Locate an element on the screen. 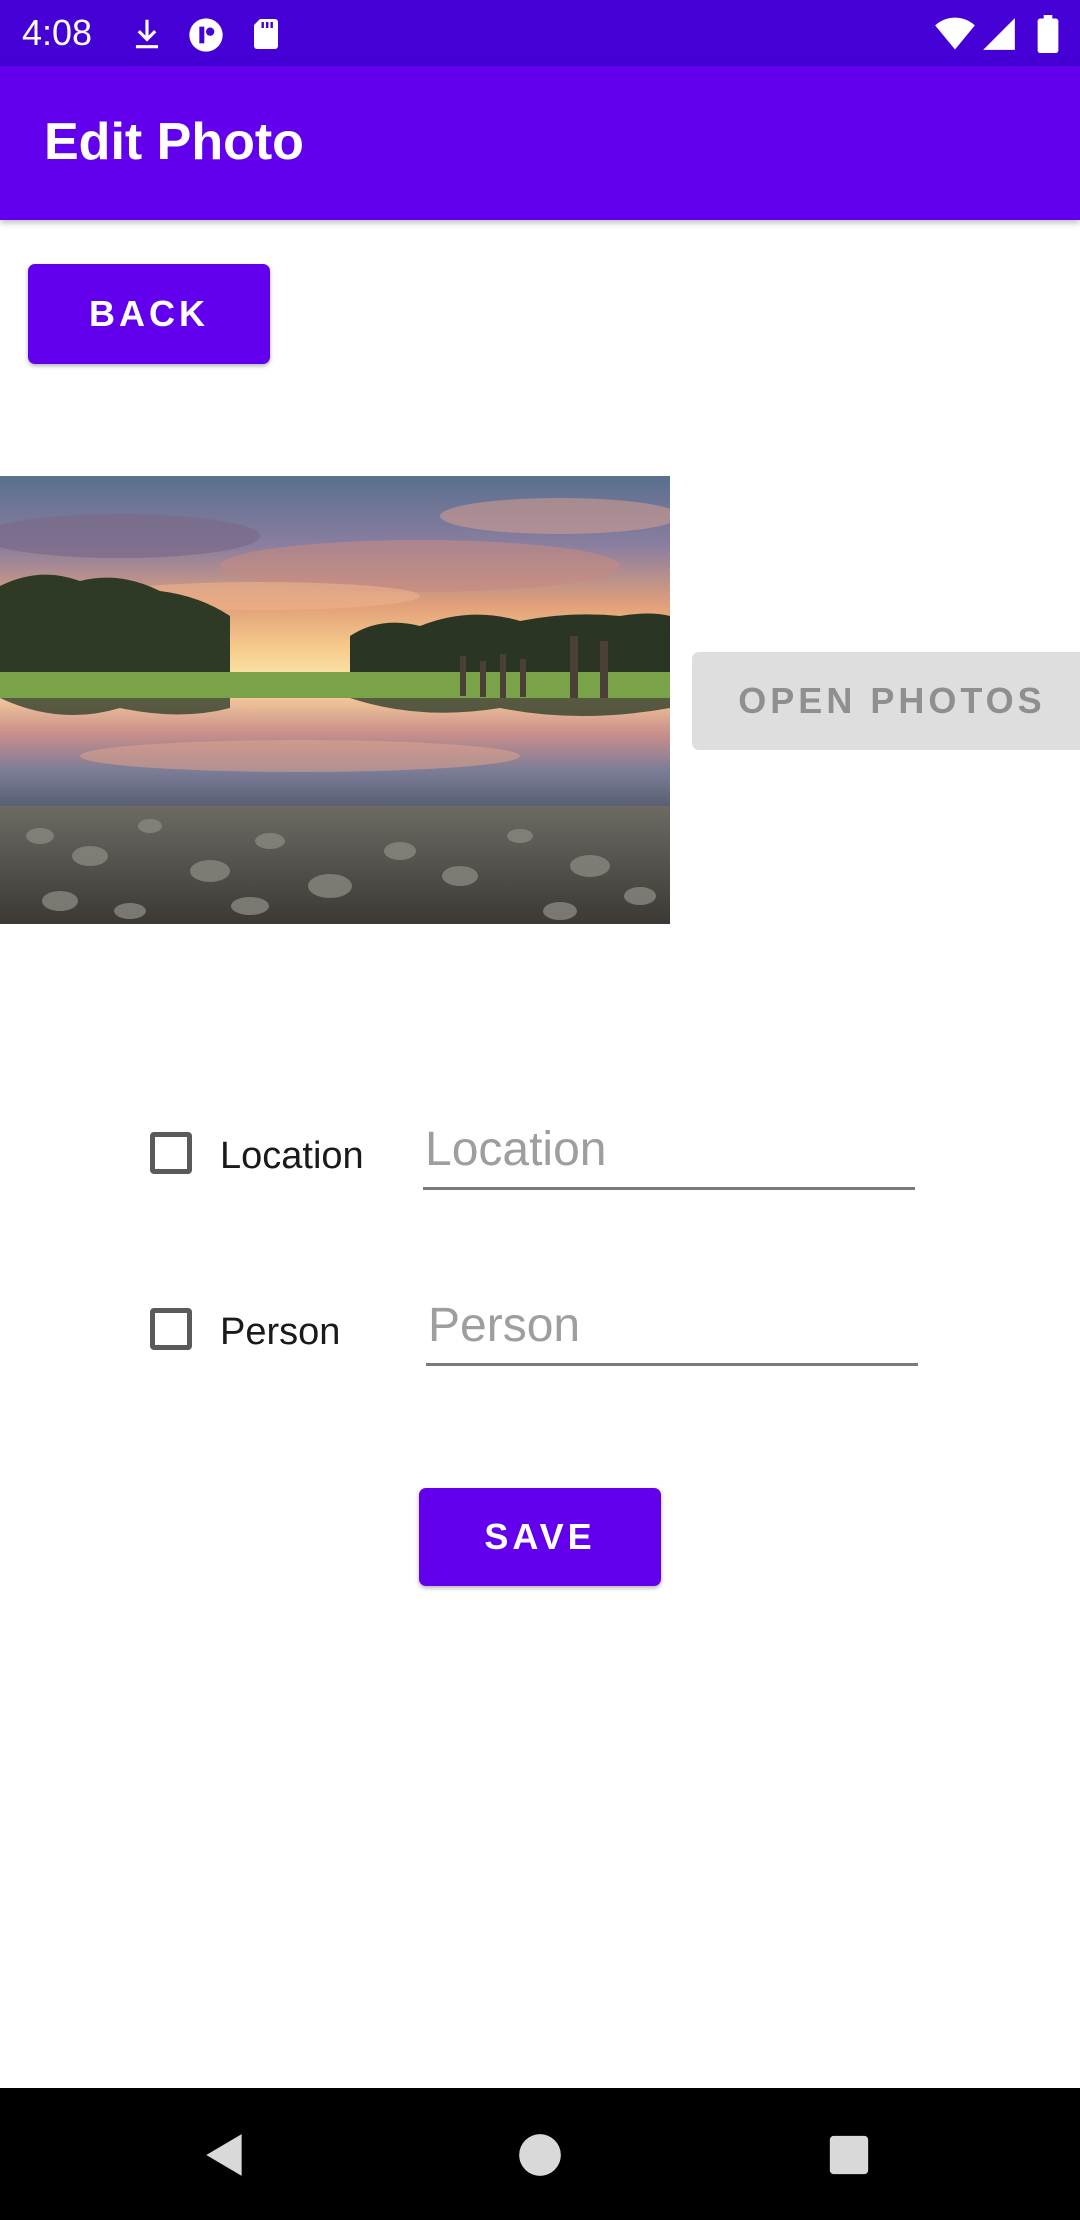 This screenshot has height=2220, width=1080. home-icon is located at coordinates (540, 2155).